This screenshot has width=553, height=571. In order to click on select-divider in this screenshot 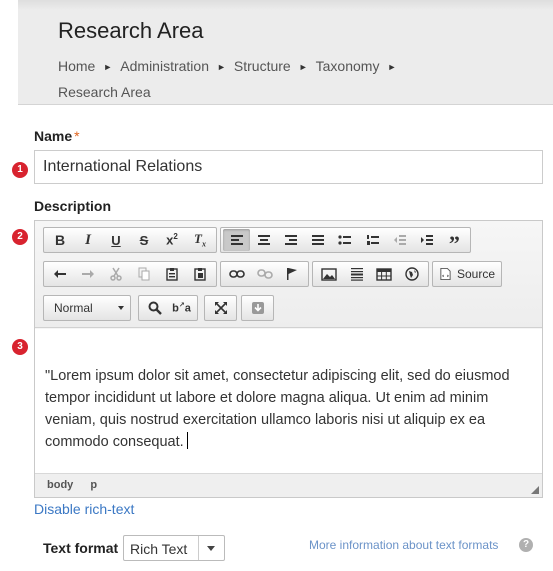, I will do `click(198, 548)`.